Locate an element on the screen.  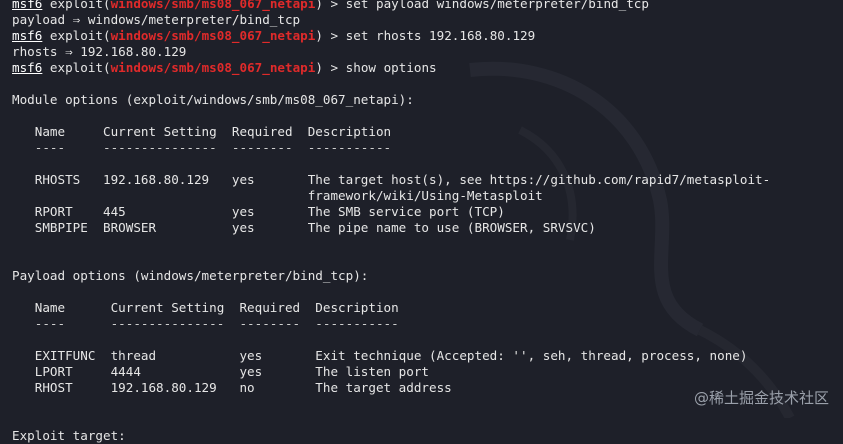
exploit-target-heading: Exploit target: is located at coordinates (69, 435).